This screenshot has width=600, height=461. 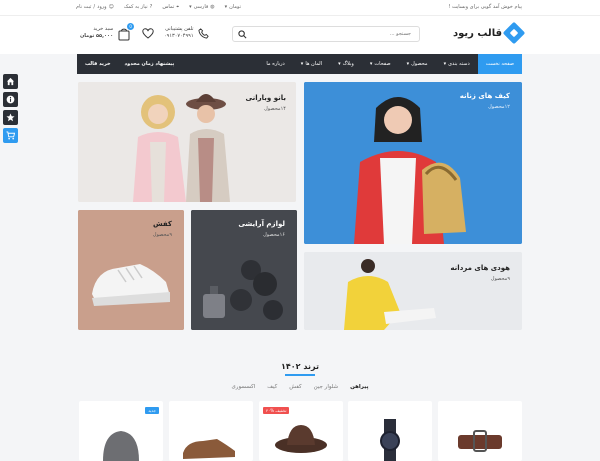 I want to click on nav-label: درباره ما, so click(x=275, y=64).